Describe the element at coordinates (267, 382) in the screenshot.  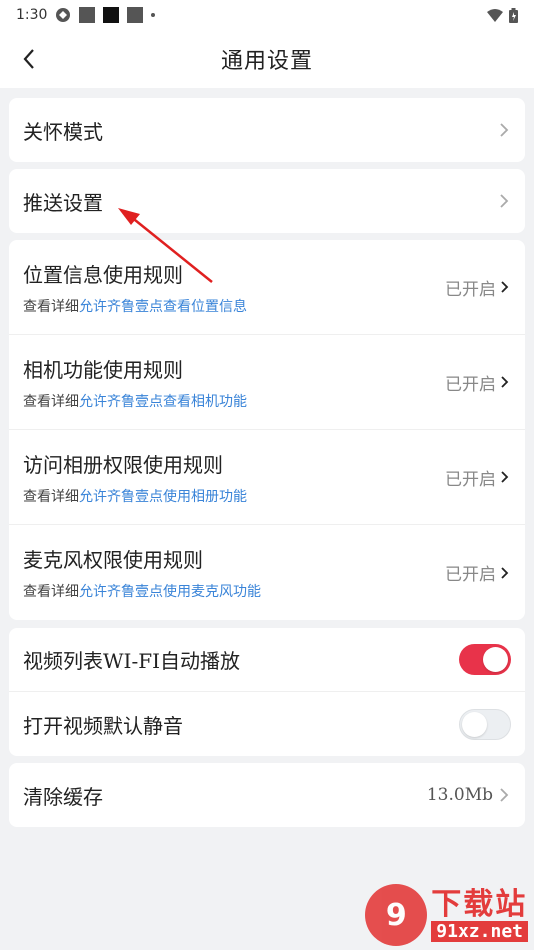
I see `rule-row-camera: 相机功能使用规则 查看详细允许齐鲁壹点查看相机功能 已开启` at that location.